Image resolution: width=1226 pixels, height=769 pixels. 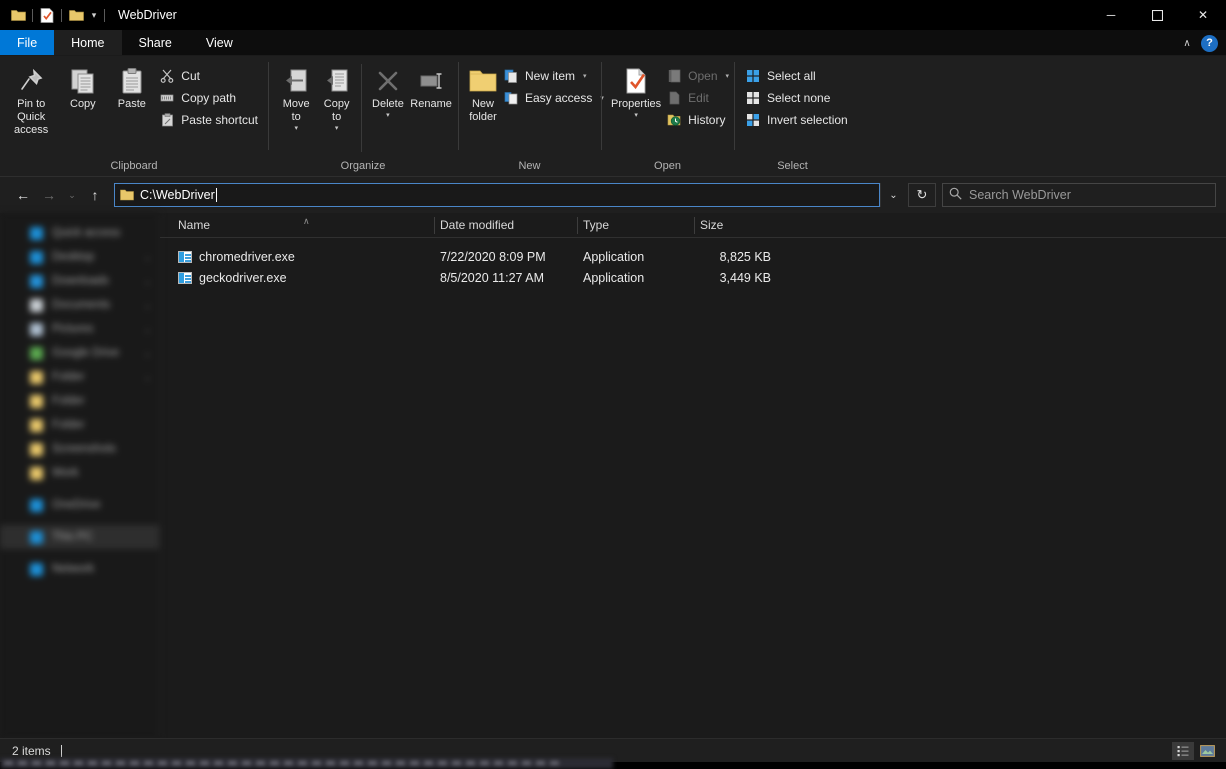 What do you see at coordinates (79, 281) in the screenshot?
I see `sidebar-item-downloads: Downloads ⌄` at bounding box center [79, 281].